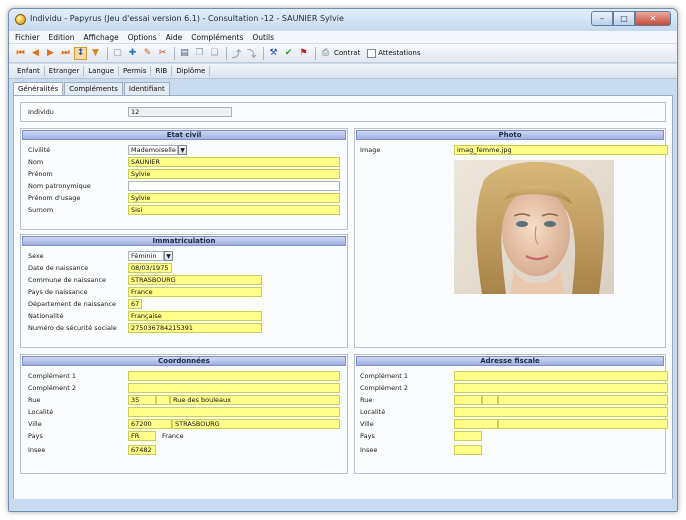  I want to click on sexe-select: Féminin, so click(146, 256).